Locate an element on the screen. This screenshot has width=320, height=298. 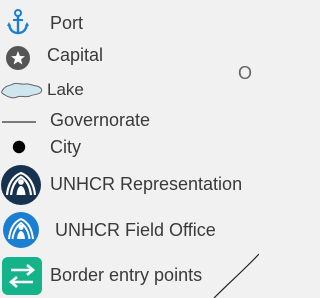
governorate-line-icon is located at coordinates (19, 122).